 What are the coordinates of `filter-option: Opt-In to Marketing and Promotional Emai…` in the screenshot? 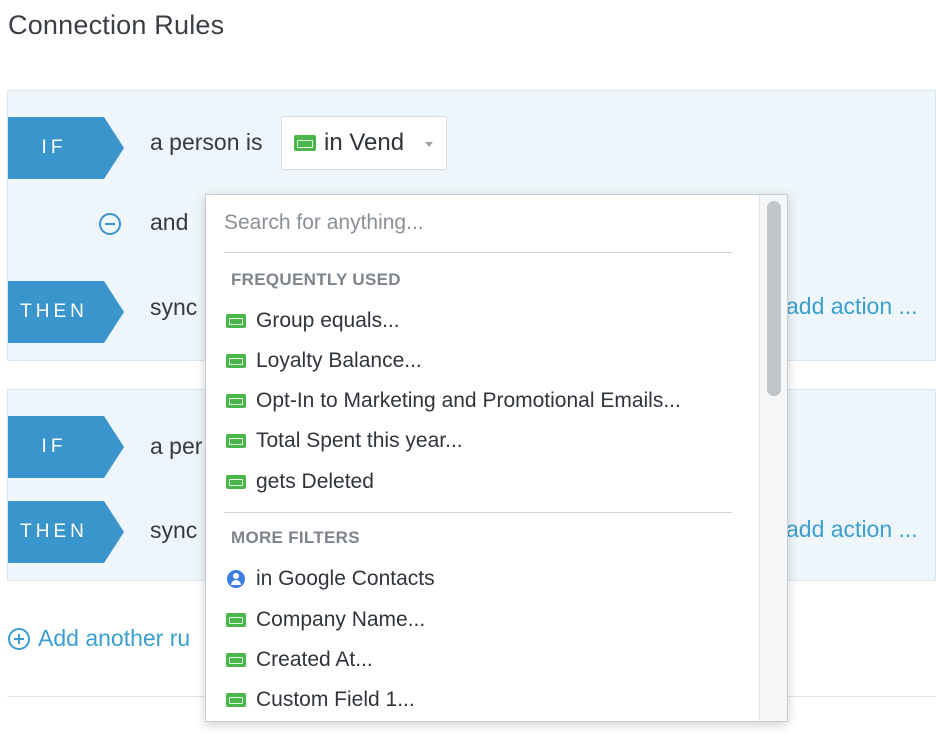 It's located at (490, 401).